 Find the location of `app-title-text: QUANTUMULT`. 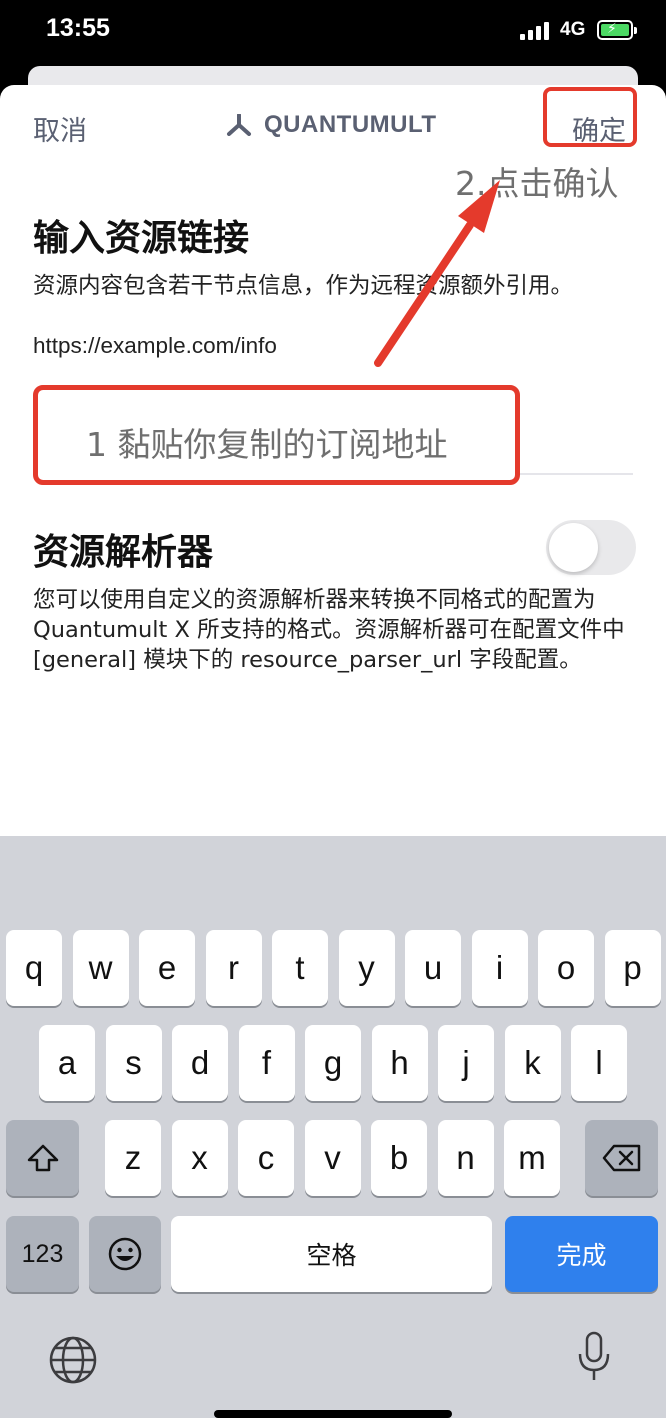

app-title-text: QUANTUMULT is located at coordinates (350, 124).